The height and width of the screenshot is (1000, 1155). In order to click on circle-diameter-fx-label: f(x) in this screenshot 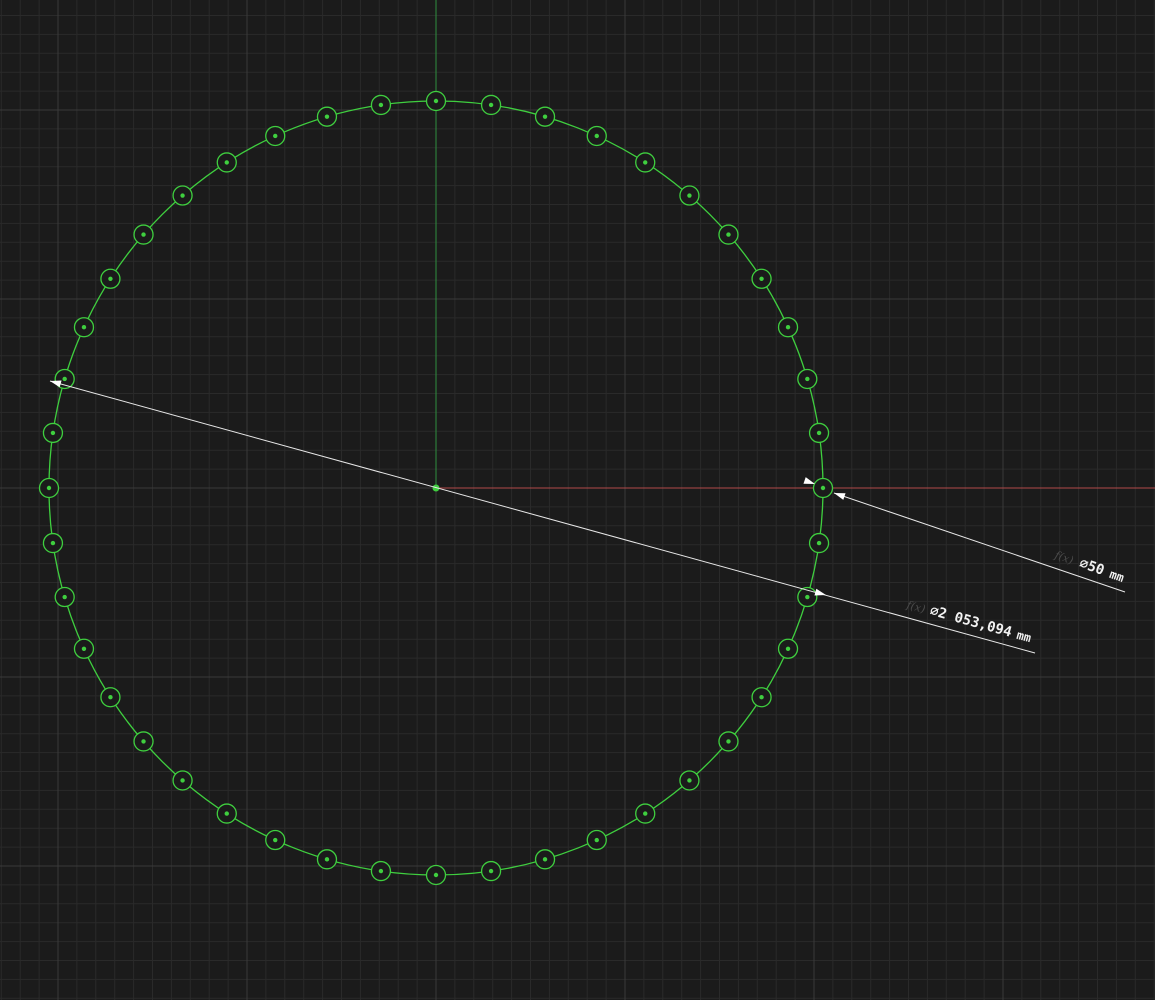, I will do `click(915, 607)`.